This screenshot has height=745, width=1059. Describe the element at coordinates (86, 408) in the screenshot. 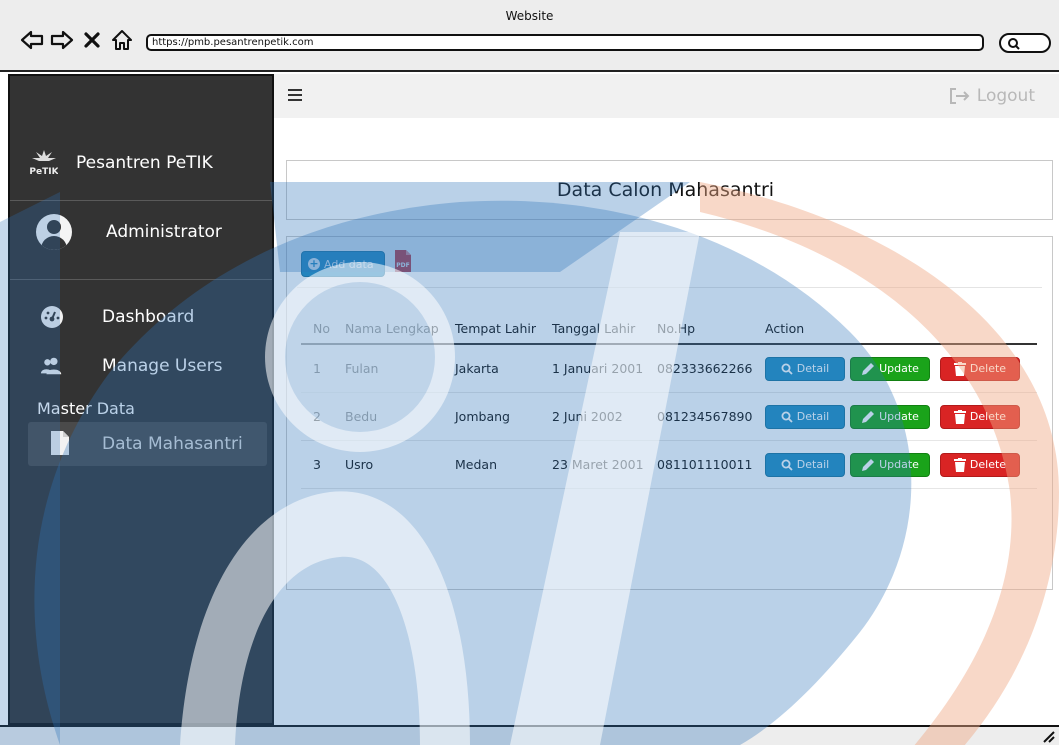

I see `section-label: Master Data` at that location.